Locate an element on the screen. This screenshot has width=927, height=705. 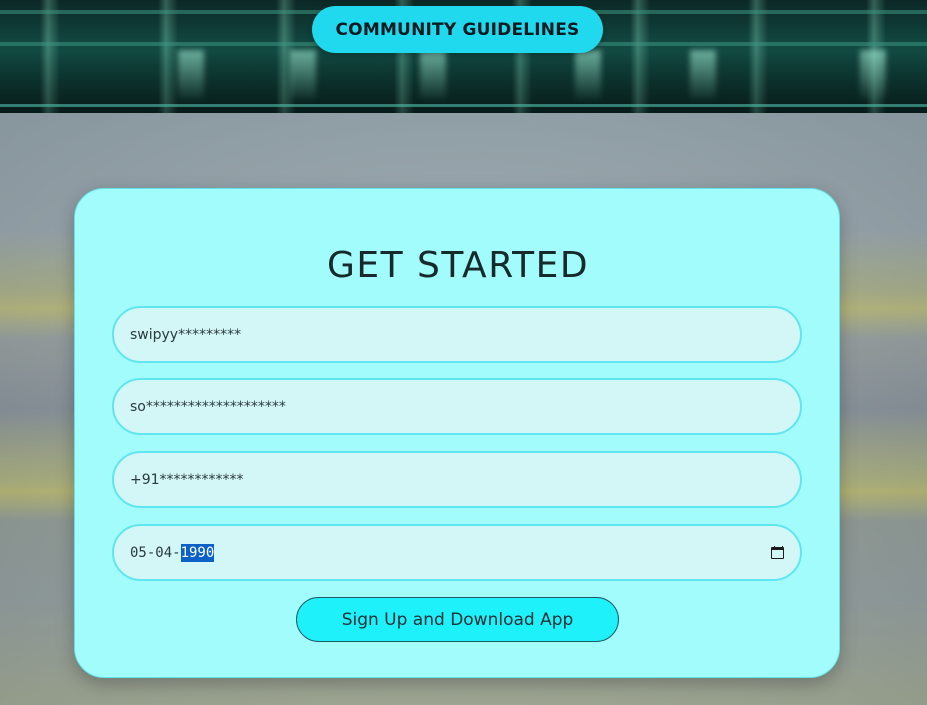
phone-field is located at coordinates (457, 479).